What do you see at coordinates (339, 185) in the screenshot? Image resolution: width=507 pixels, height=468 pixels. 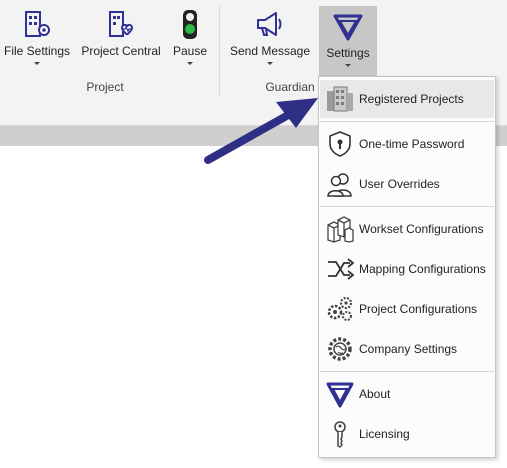 I see `users-icon` at bounding box center [339, 185].